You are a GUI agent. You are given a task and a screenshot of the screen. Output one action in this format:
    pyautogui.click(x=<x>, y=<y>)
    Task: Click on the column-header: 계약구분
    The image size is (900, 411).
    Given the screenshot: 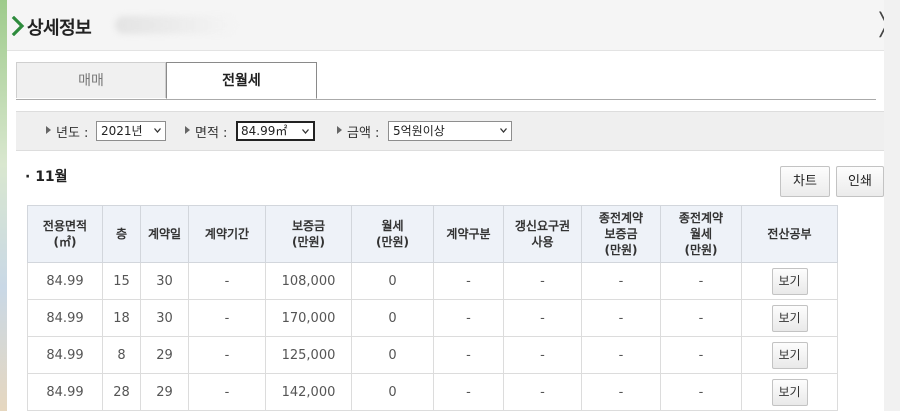 What is the action you would take?
    pyautogui.click(x=468, y=234)
    